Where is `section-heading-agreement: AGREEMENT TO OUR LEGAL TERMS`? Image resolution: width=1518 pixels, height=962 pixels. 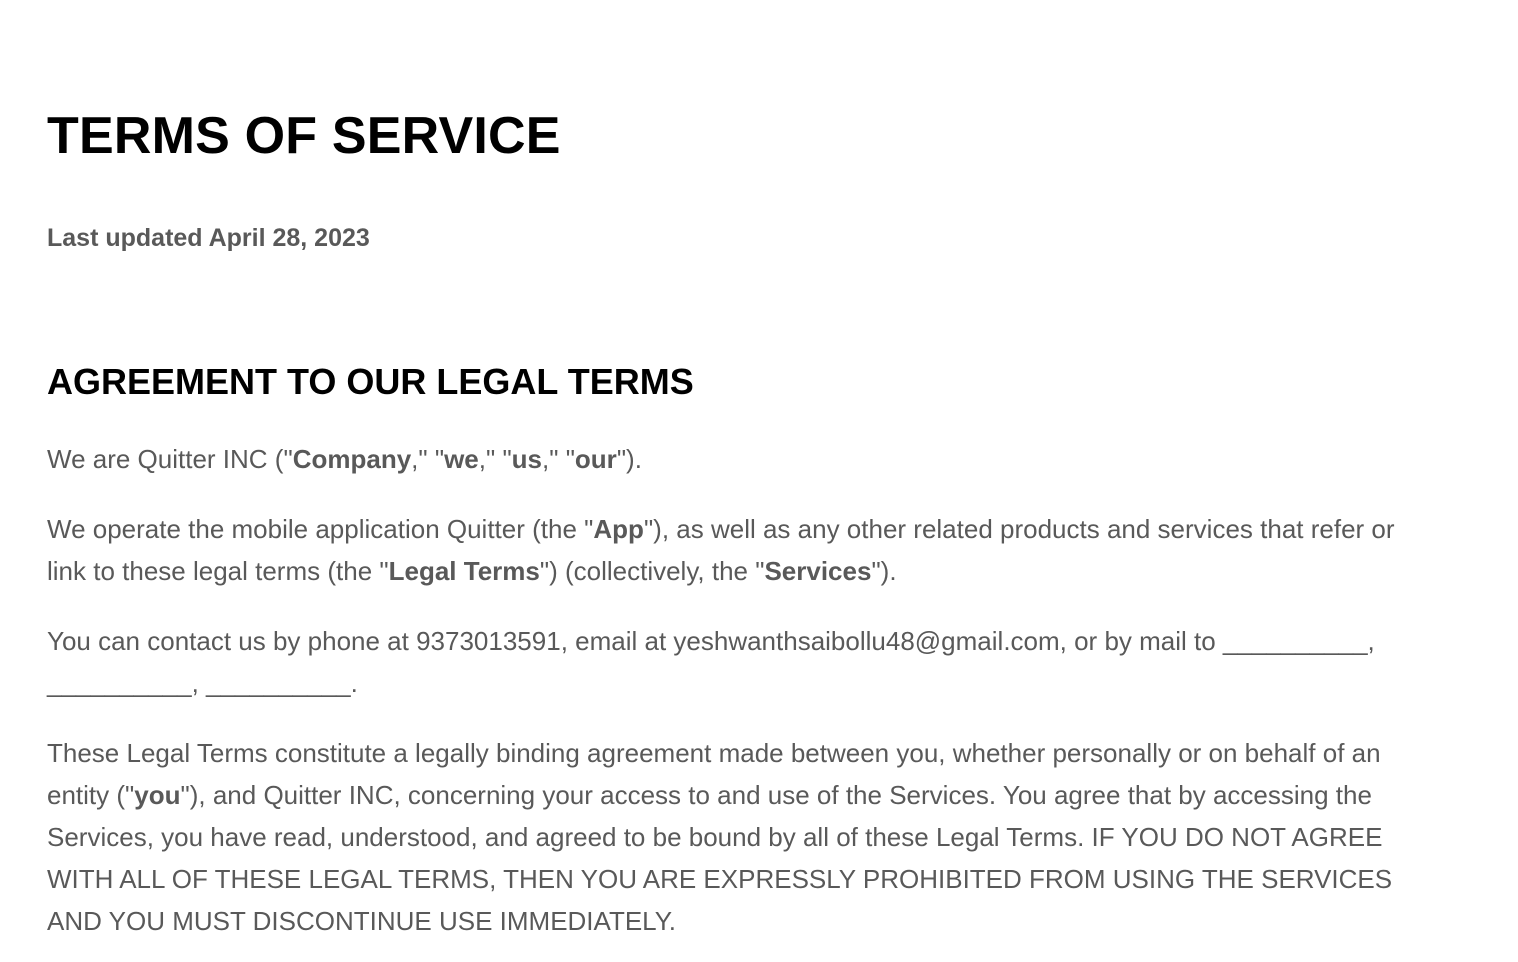 section-heading-agreement: AGREEMENT TO OUR LEGAL TERMS is located at coordinates (370, 381).